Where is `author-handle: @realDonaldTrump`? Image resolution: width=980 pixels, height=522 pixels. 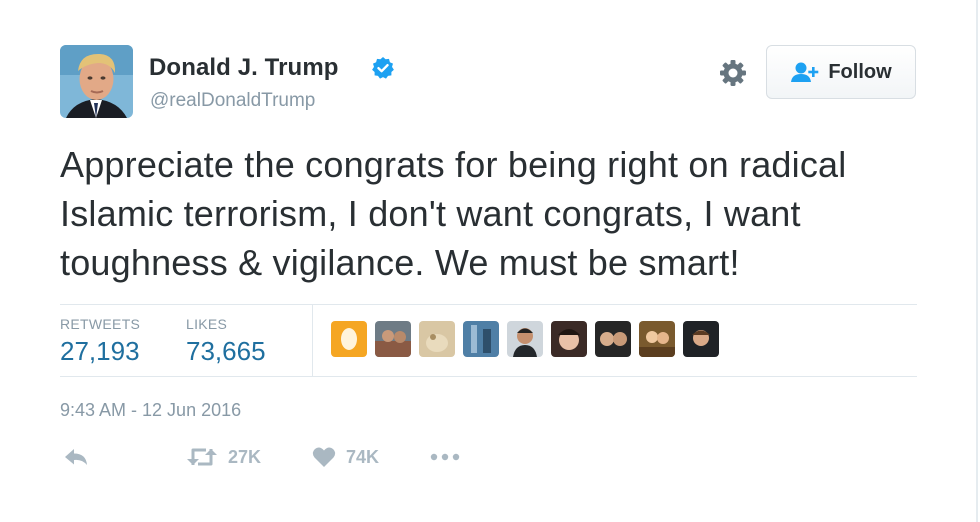 author-handle: @realDonaldTrump is located at coordinates (232, 101).